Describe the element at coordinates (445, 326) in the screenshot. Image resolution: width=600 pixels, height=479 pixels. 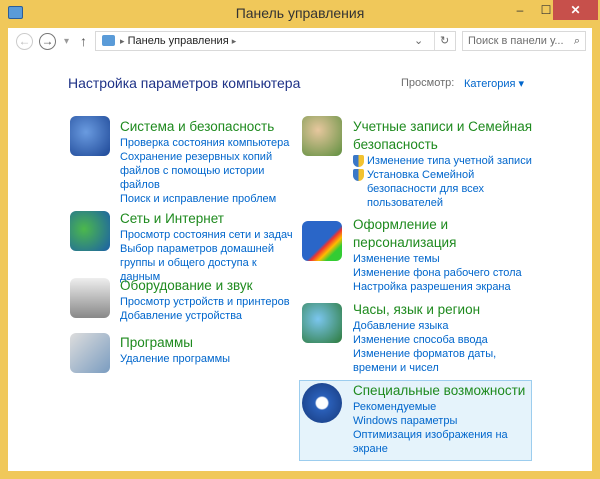
I see `category-link: Добавление языка` at that location.